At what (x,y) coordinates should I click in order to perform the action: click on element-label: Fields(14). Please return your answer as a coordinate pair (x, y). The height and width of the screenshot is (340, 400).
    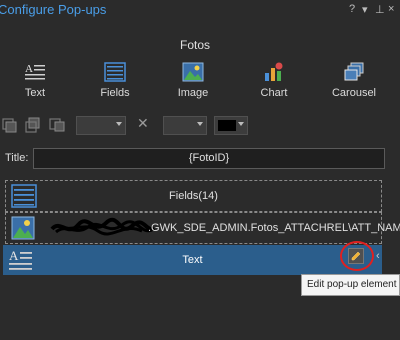
    Looking at the image, I should click on (193, 196).